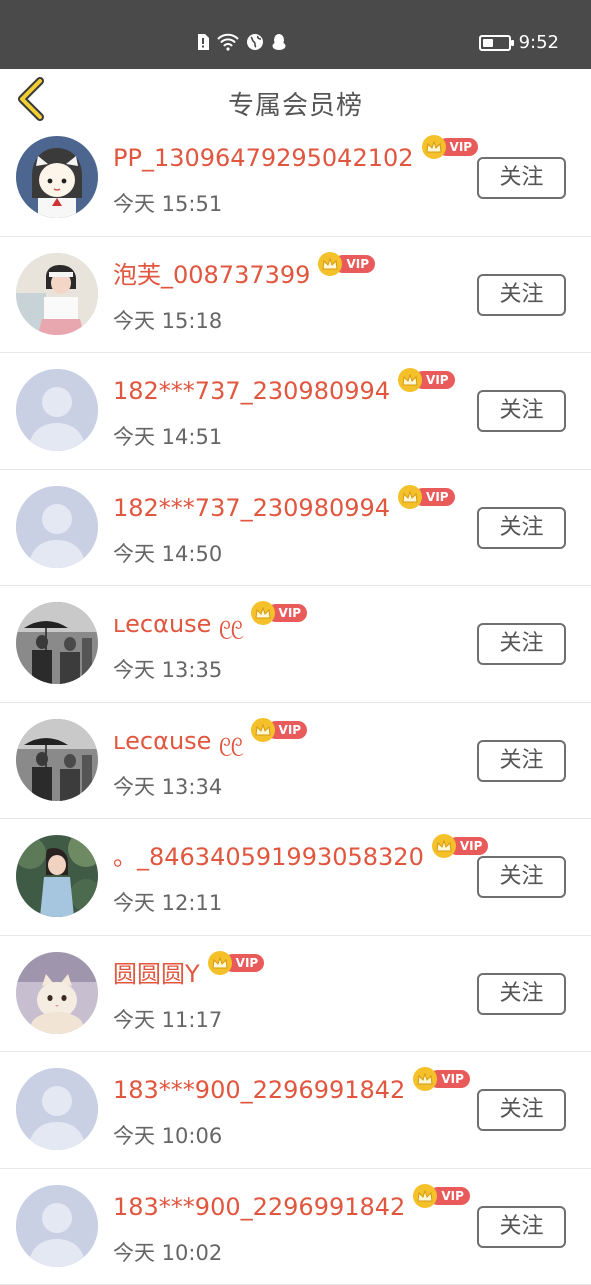 The height and width of the screenshot is (1285, 591). What do you see at coordinates (539, 42) in the screenshot?
I see `status-time: 9:52` at bounding box center [539, 42].